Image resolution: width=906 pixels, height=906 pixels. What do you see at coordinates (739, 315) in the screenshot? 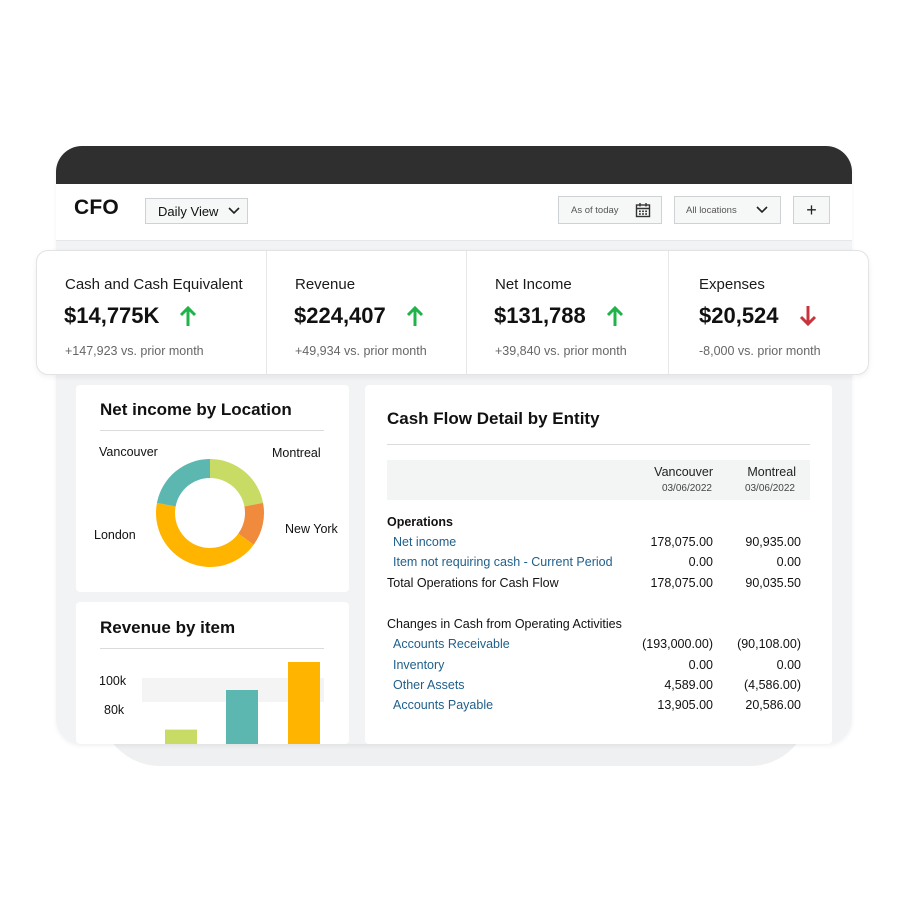
I see `kpi-value: $20,524` at bounding box center [739, 315].